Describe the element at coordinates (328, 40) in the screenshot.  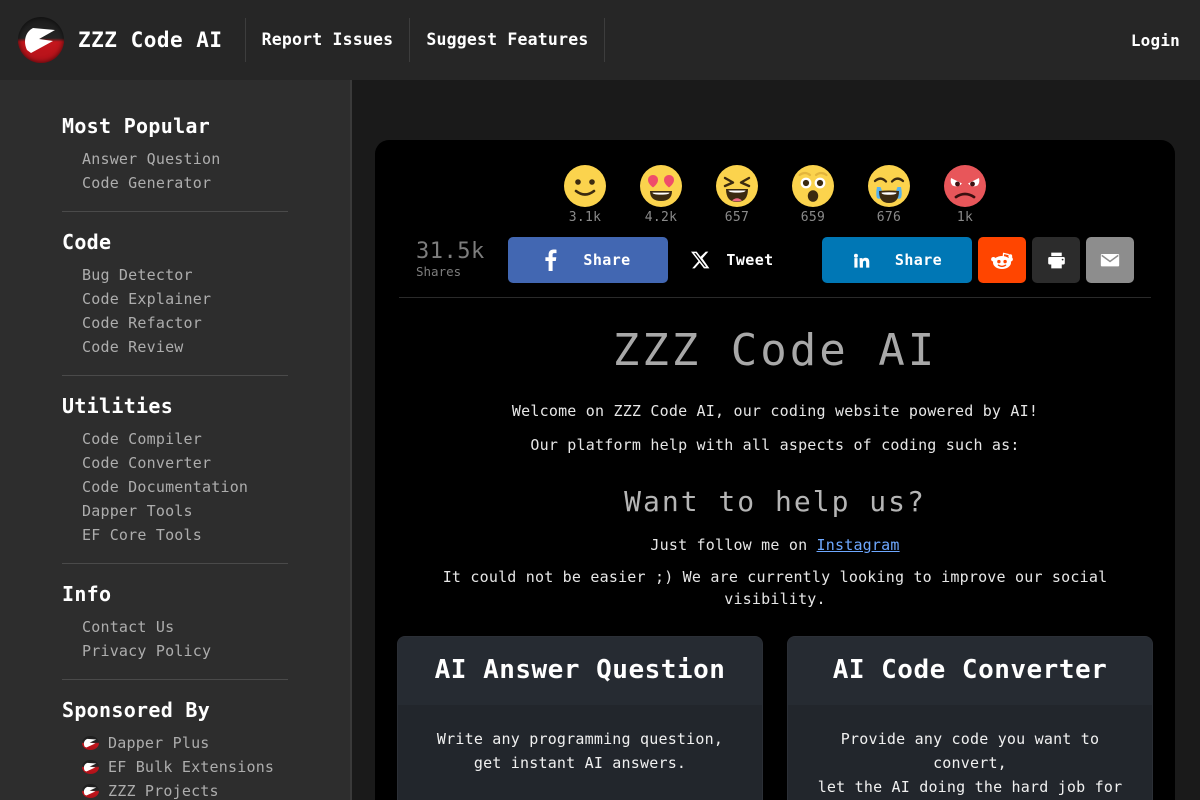
I see `nav-link-report-issues: Report Issues` at that location.